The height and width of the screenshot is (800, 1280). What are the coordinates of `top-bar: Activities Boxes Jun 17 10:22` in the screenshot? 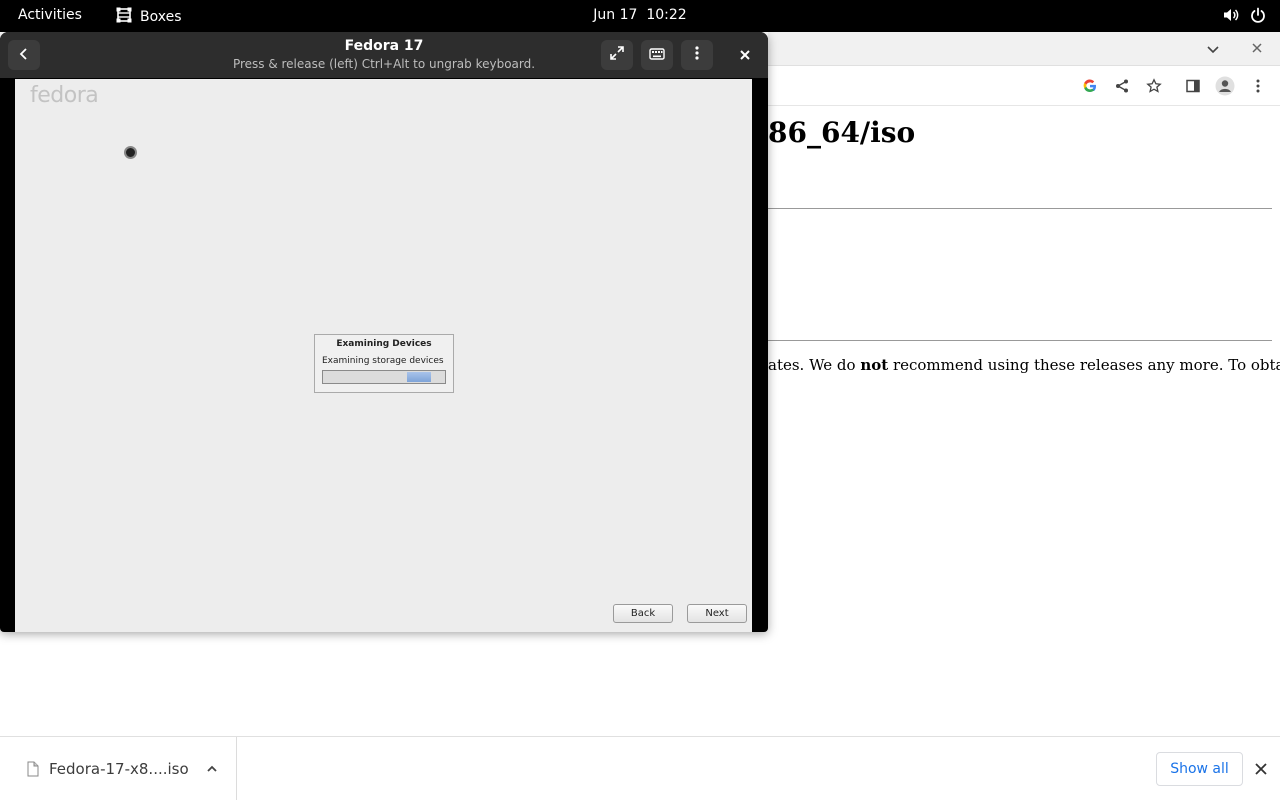 It's located at (640, 16).